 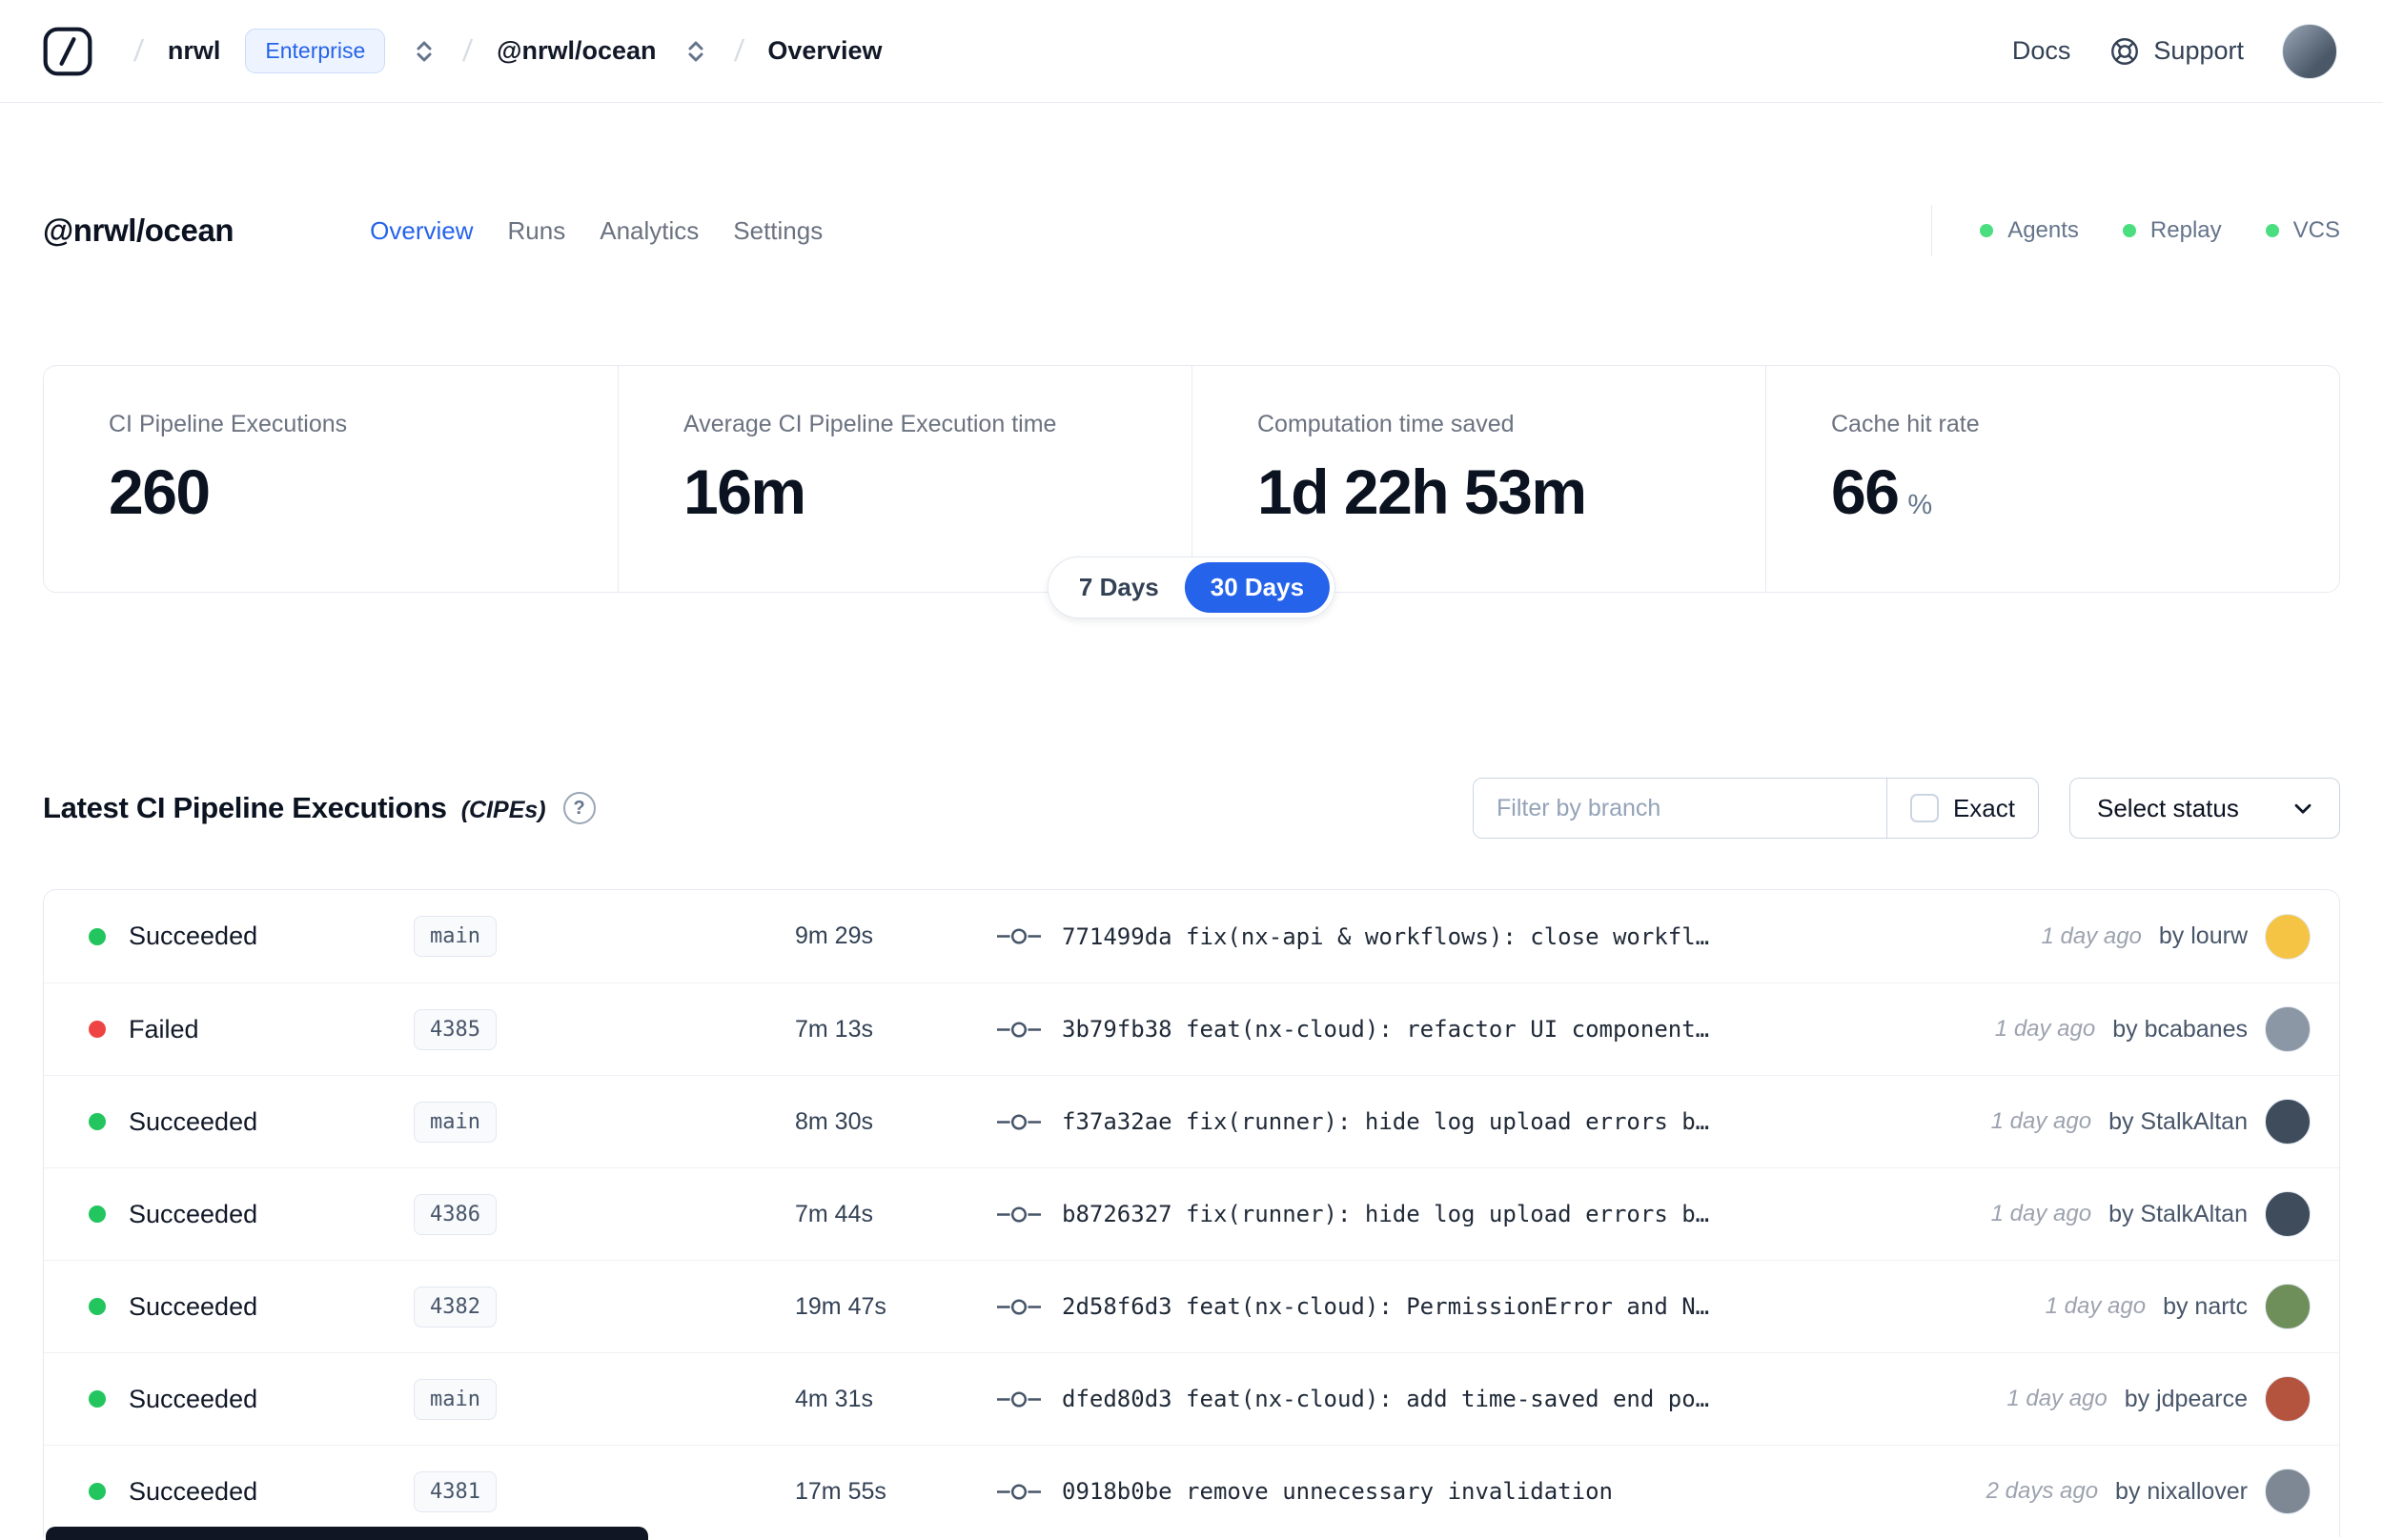 I want to click on support-link: Support, so click(x=2176, y=51).